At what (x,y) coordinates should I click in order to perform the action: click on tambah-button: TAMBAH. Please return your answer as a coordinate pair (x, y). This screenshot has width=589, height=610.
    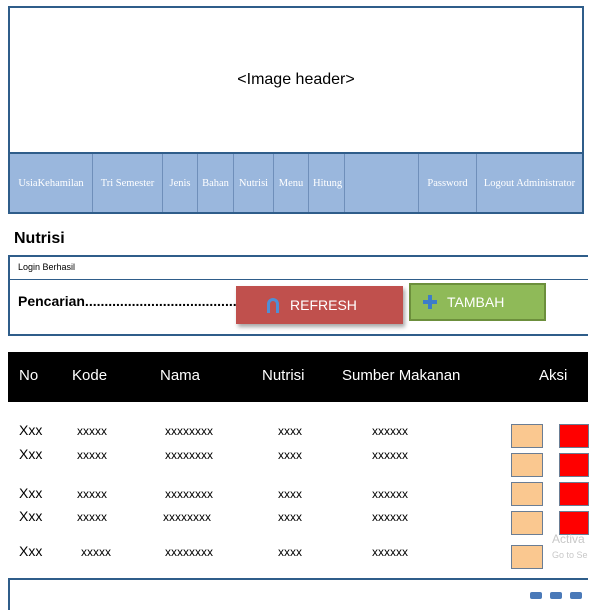
    Looking at the image, I should click on (477, 302).